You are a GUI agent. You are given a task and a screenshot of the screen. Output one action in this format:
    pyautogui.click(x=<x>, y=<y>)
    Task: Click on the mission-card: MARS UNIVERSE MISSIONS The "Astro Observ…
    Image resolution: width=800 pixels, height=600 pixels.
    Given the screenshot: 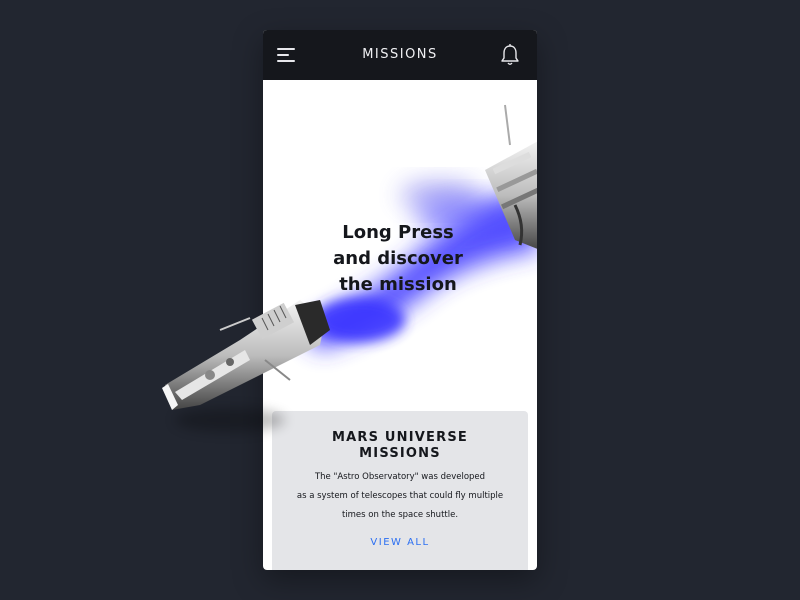 What is the action you would take?
    pyautogui.click(x=400, y=490)
    